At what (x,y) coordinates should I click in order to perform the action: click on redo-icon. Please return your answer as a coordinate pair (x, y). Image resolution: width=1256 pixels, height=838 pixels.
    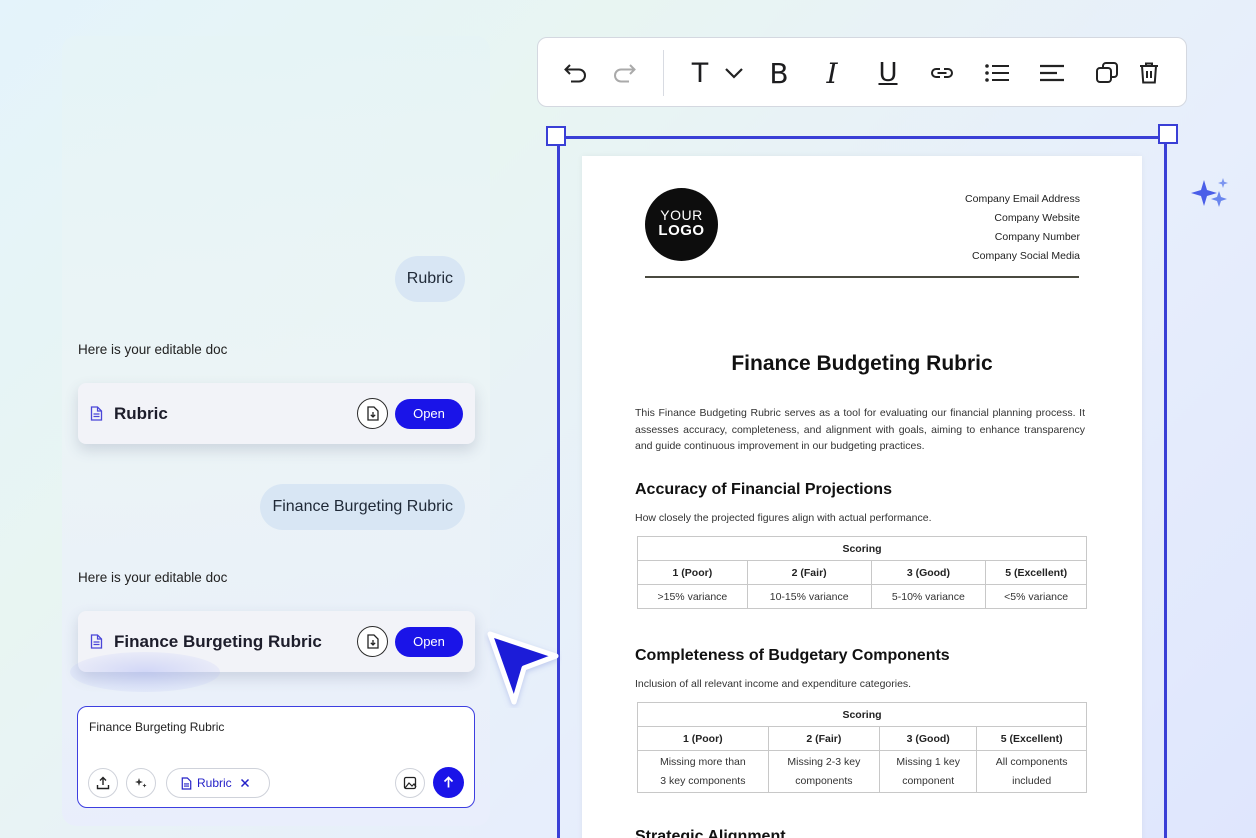
    Looking at the image, I should click on (624, 73).